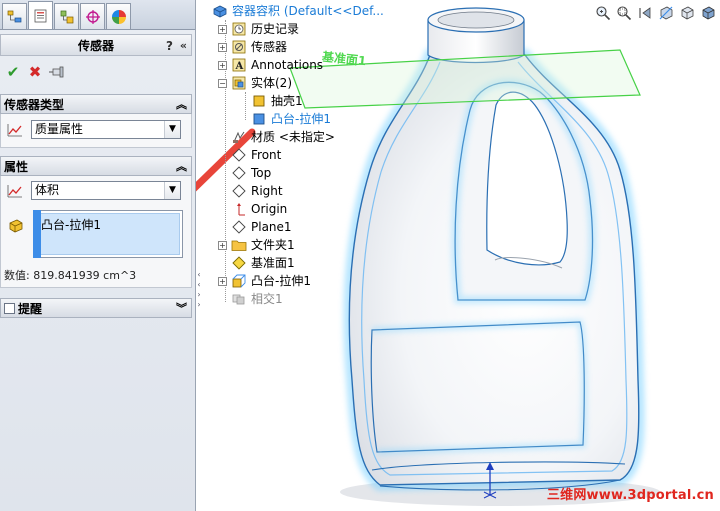 This screenshot has height=511, width=720. Describe the element at coordinates (47, 190) in the screenshot. I see `property-value: 体积` at that location.